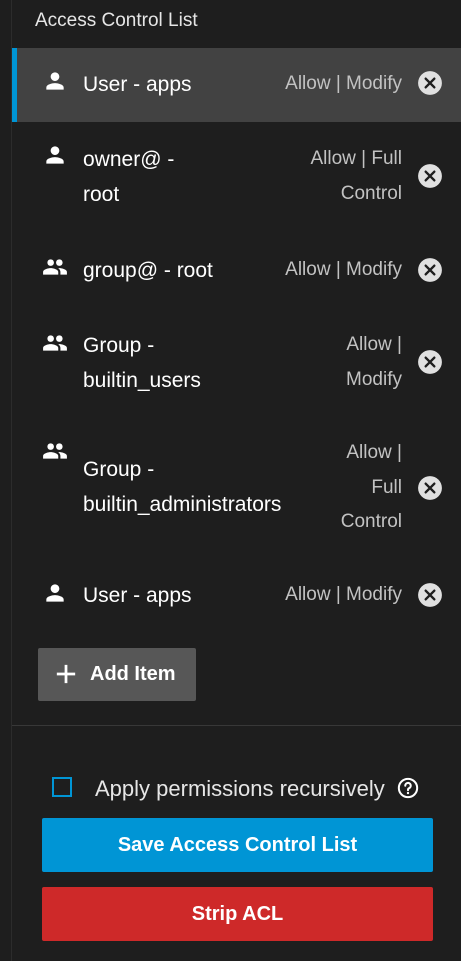 The width and height of the screenshot is (461, 961). I want to click on acl-item: Group - builtin_users Allow | Modify, so click(236, 366).